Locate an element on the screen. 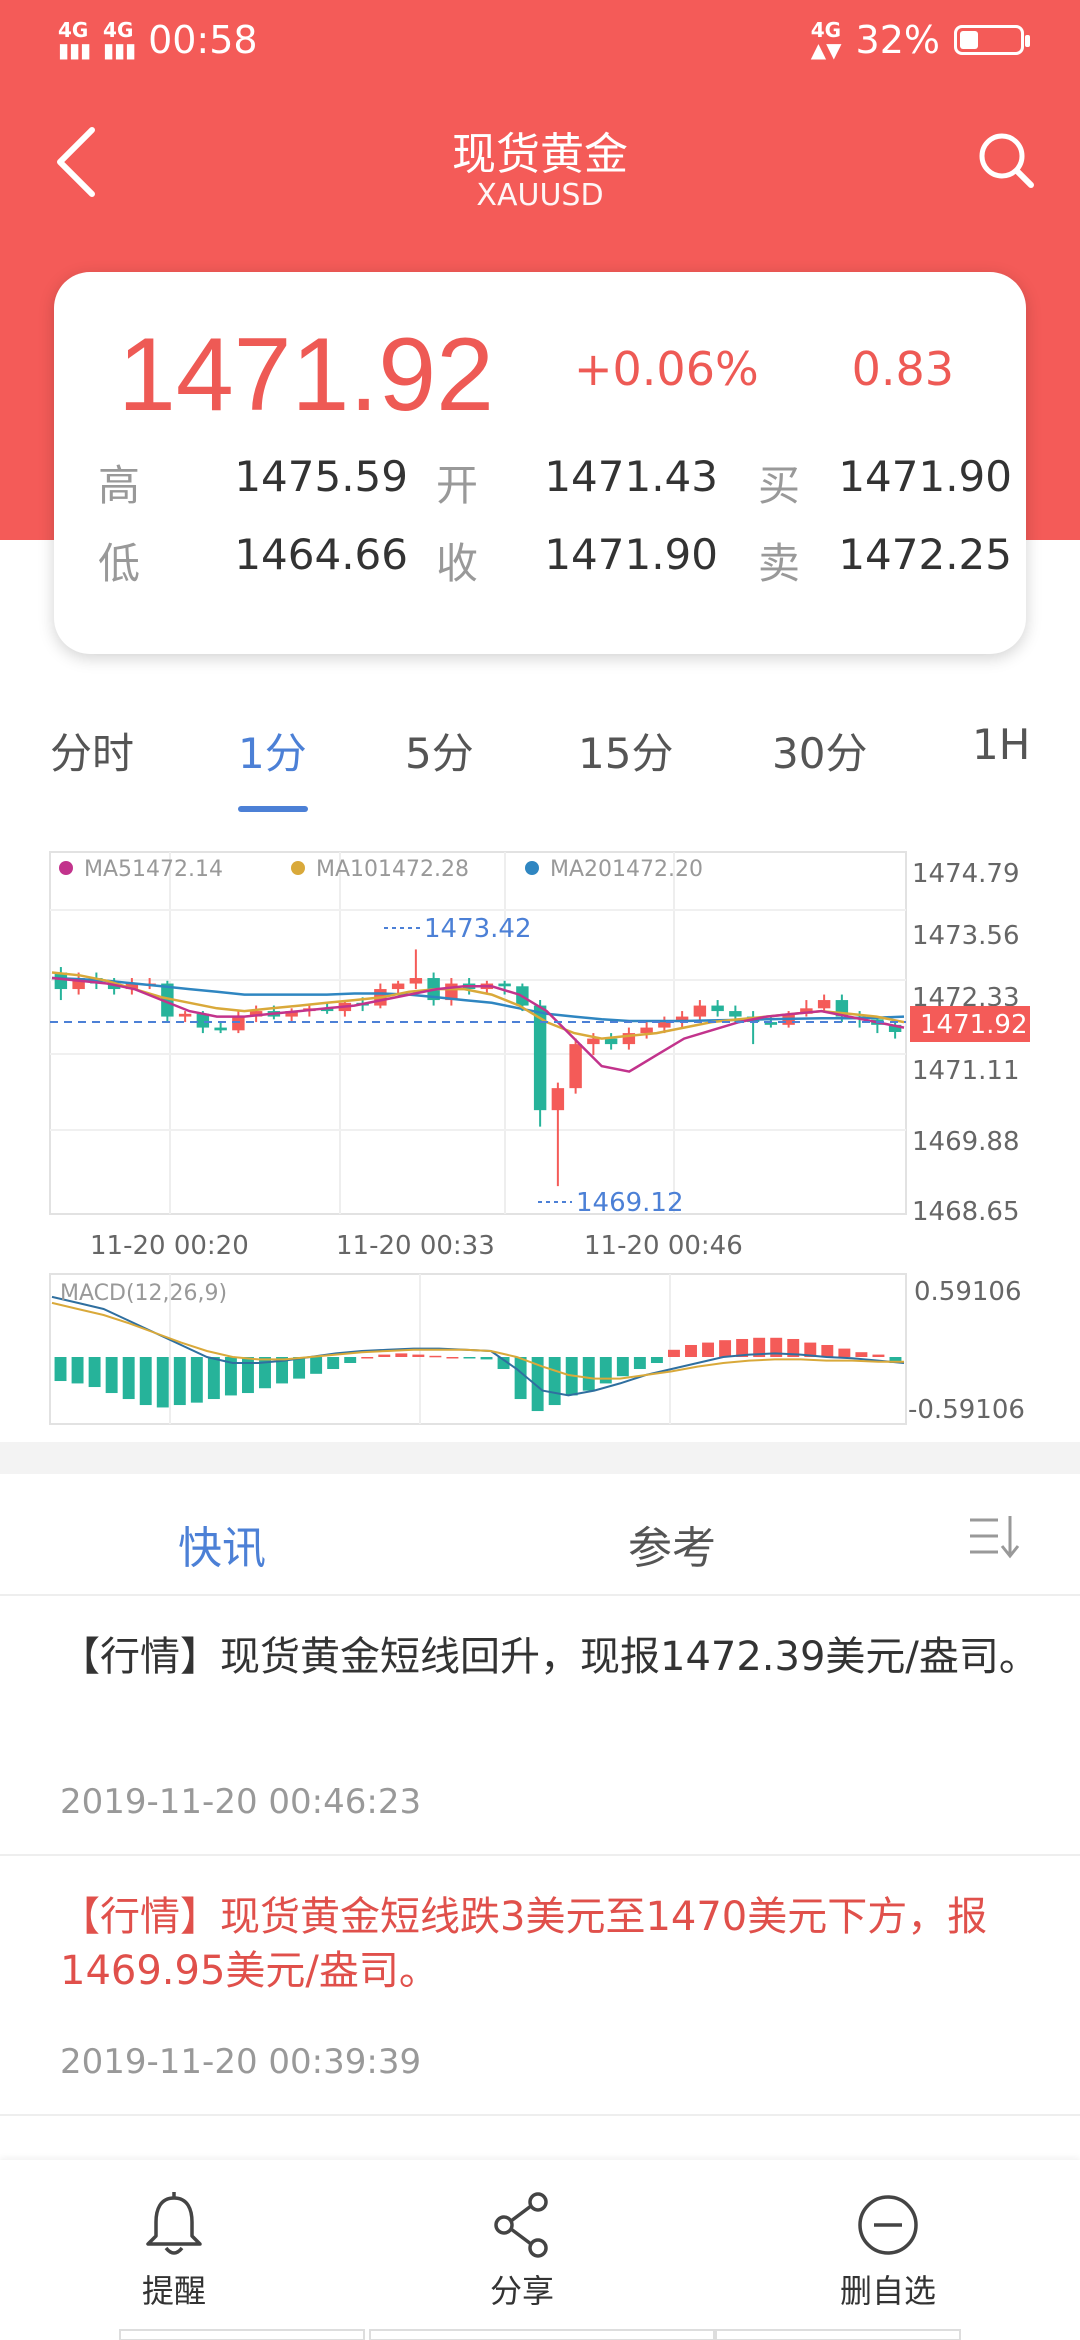 Image resolution: width=1080 pixels, height=2340 pixels. tab-flash-news: 快讯 is located at coordinates (222, 1544).